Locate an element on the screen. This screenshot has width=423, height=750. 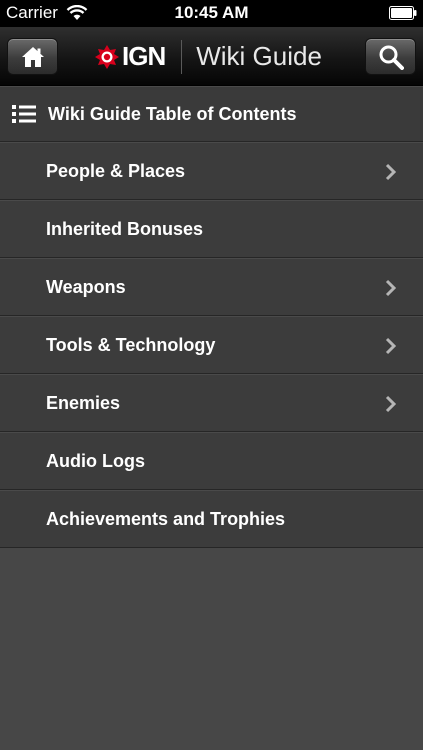
toc-item-label: Audio Logs is located at coordinates (95, 460).